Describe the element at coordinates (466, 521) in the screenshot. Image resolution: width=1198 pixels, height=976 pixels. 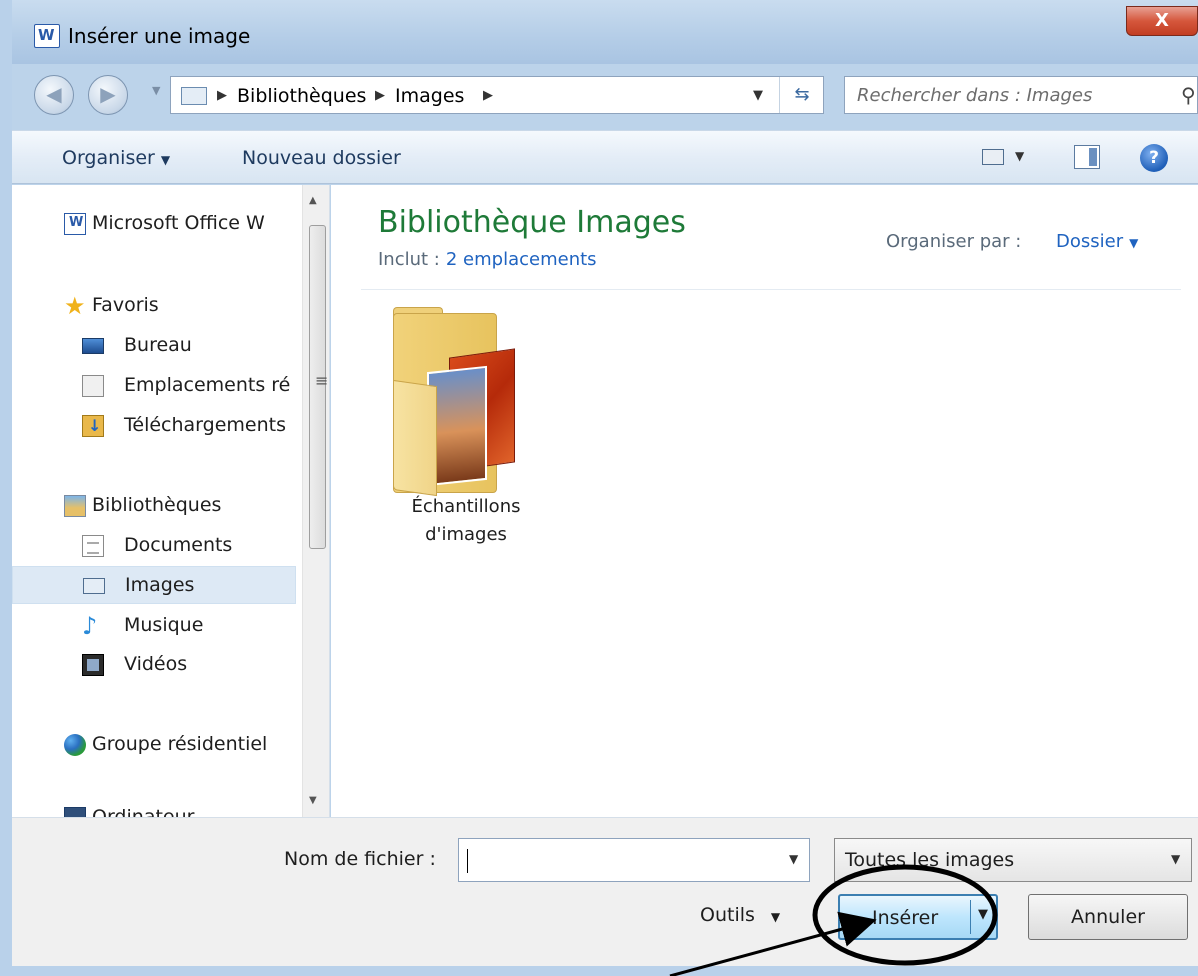
I see `folder-label: Échantillons d'images` at that location.